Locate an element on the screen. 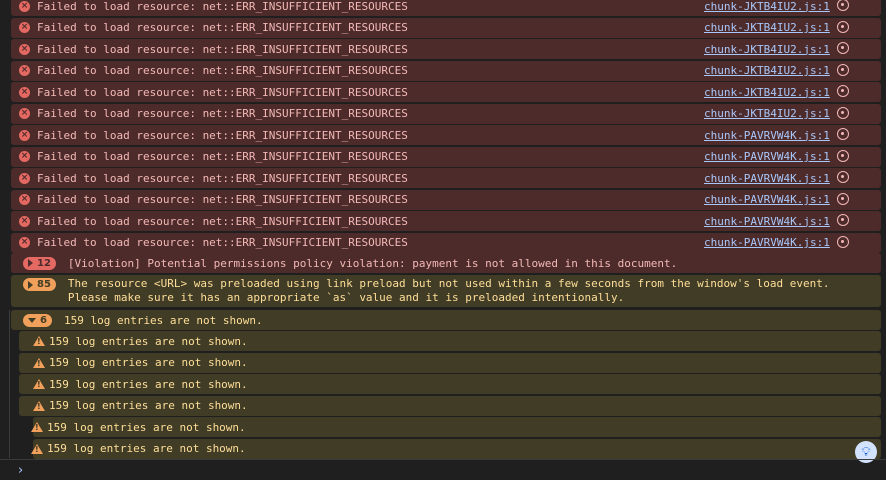 This screenshot has height=480, width=886. repeat-count-badge: 85 is located at coordinates (39, 284).